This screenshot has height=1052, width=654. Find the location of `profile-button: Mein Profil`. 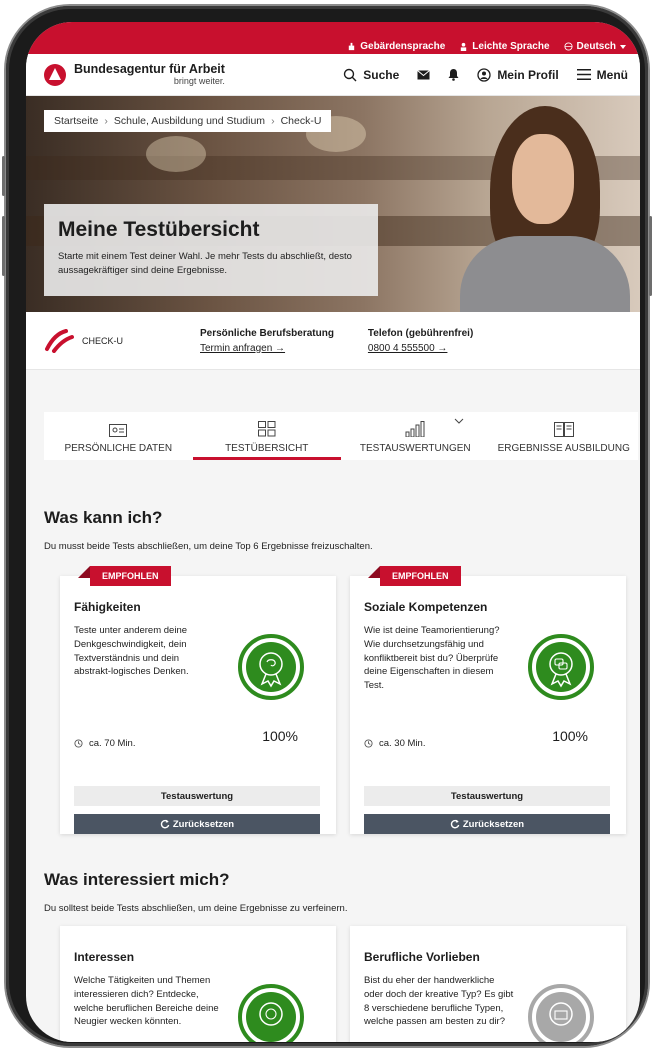

profile-button: Mein Profil is located at coordinates (518, 74).